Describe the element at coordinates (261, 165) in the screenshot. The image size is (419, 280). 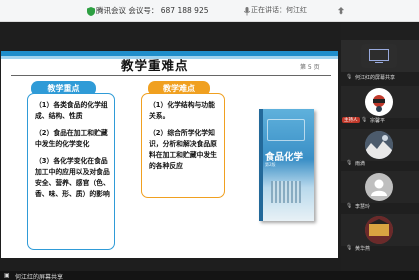
I see `book-spine` at that location.